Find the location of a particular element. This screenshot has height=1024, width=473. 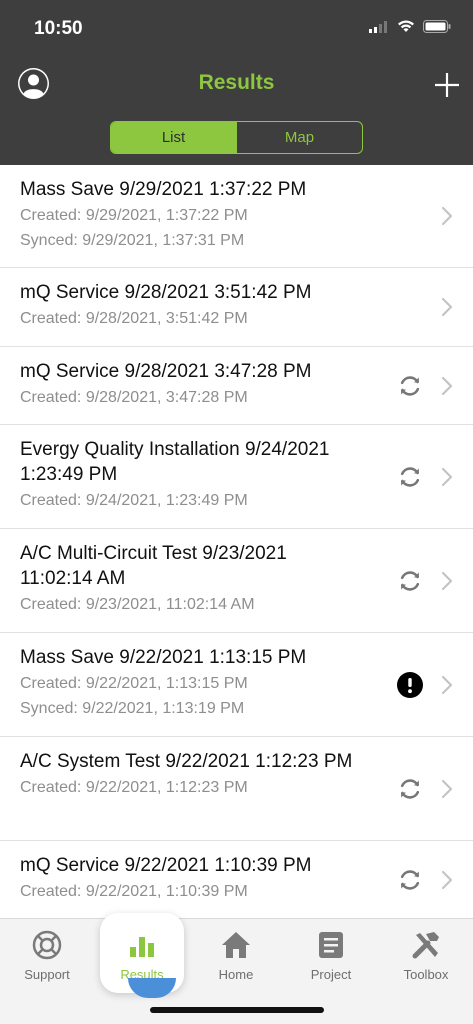

result-synced: Synced: 9/22/2021, 1:13:19 PM is located at coordinates (132, 708).